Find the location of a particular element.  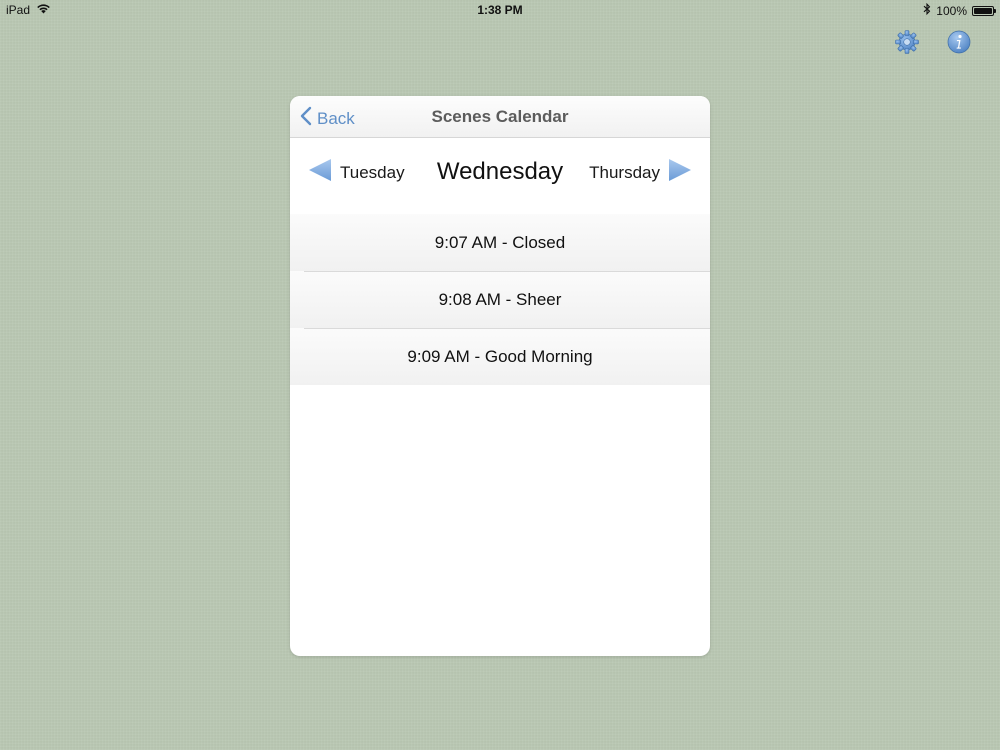

status-right: 100% is located at coordinates (959, 10).